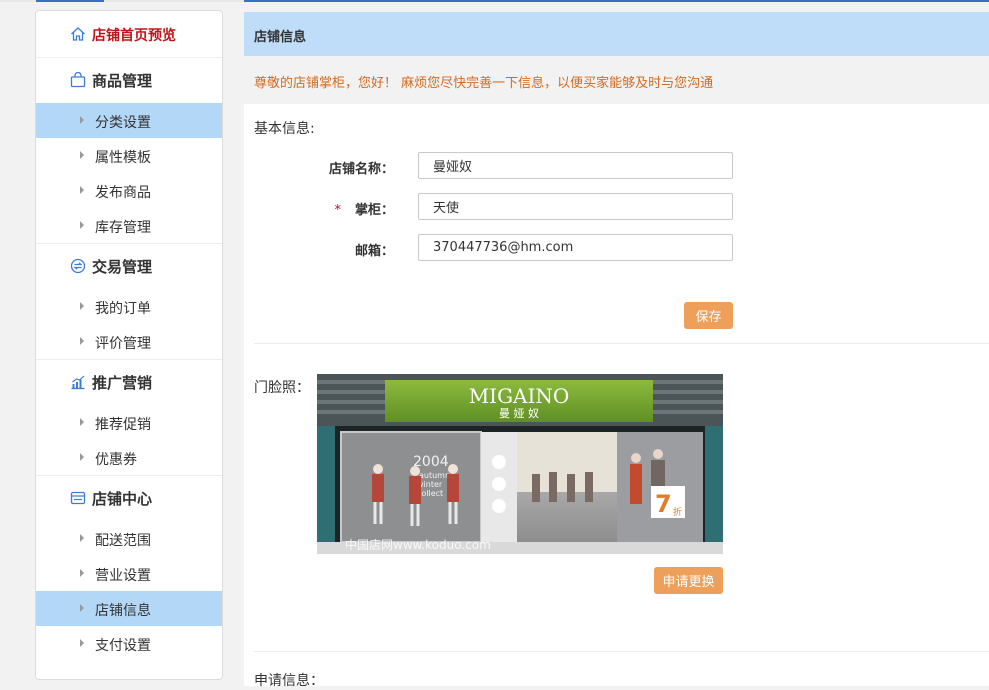 Image resolution: width=989 pixels, height=690 pixels. What do you see at coordinates (494, 1) in the screenshot?
I see `top-bar` at bounding box center [494, 1].